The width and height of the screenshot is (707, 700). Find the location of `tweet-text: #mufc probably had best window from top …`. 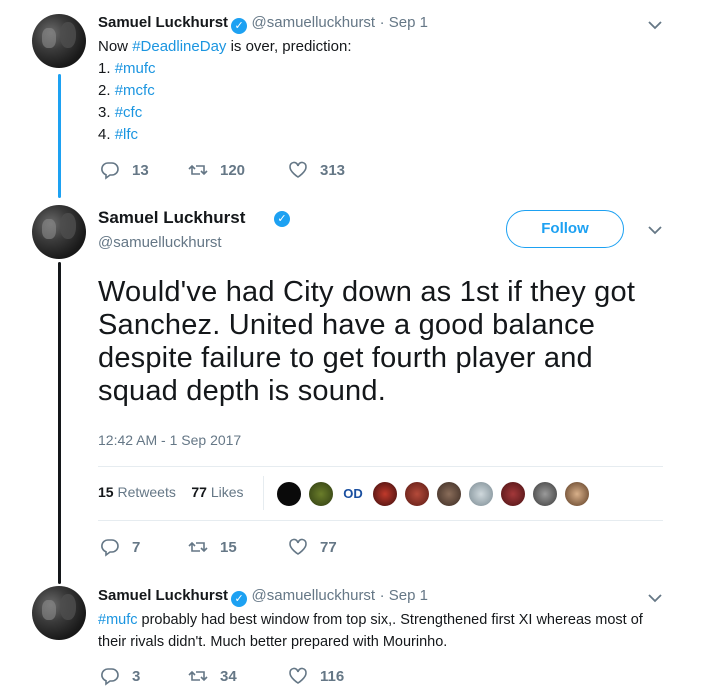

tweet-text: #mufc probably had best window from top … is located at coordinates (370, 631).